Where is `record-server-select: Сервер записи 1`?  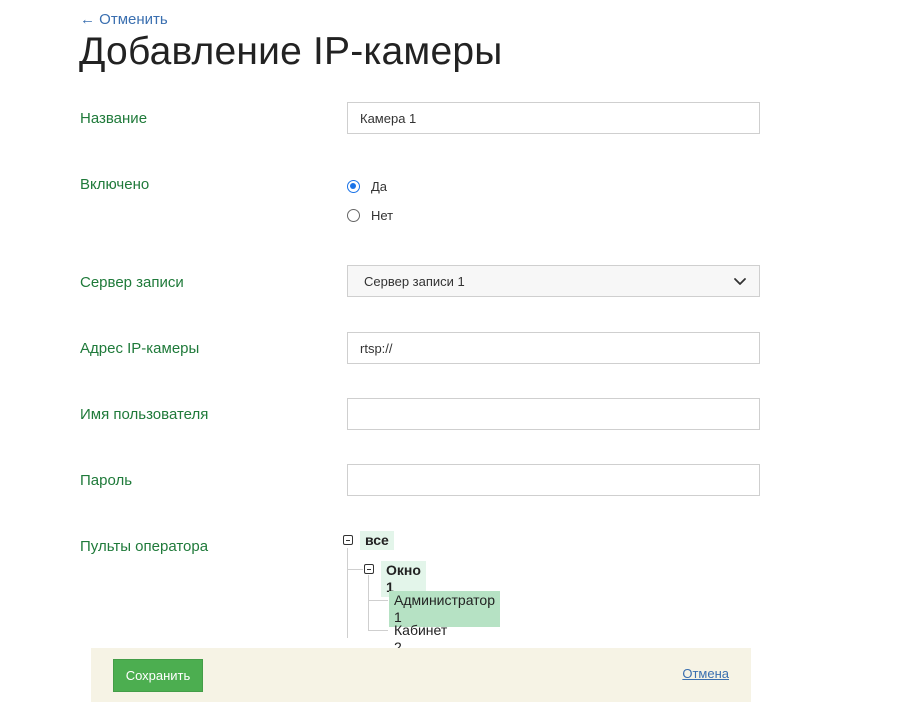 record-server-select: Сервер записи 1 is located at coordinates (553, 281).